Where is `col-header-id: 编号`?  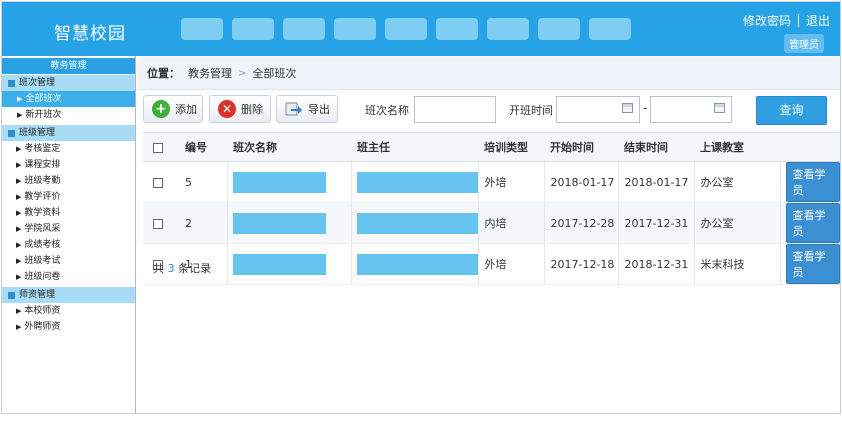 col-header-id: 编号 is located at coordinates (203, 147).